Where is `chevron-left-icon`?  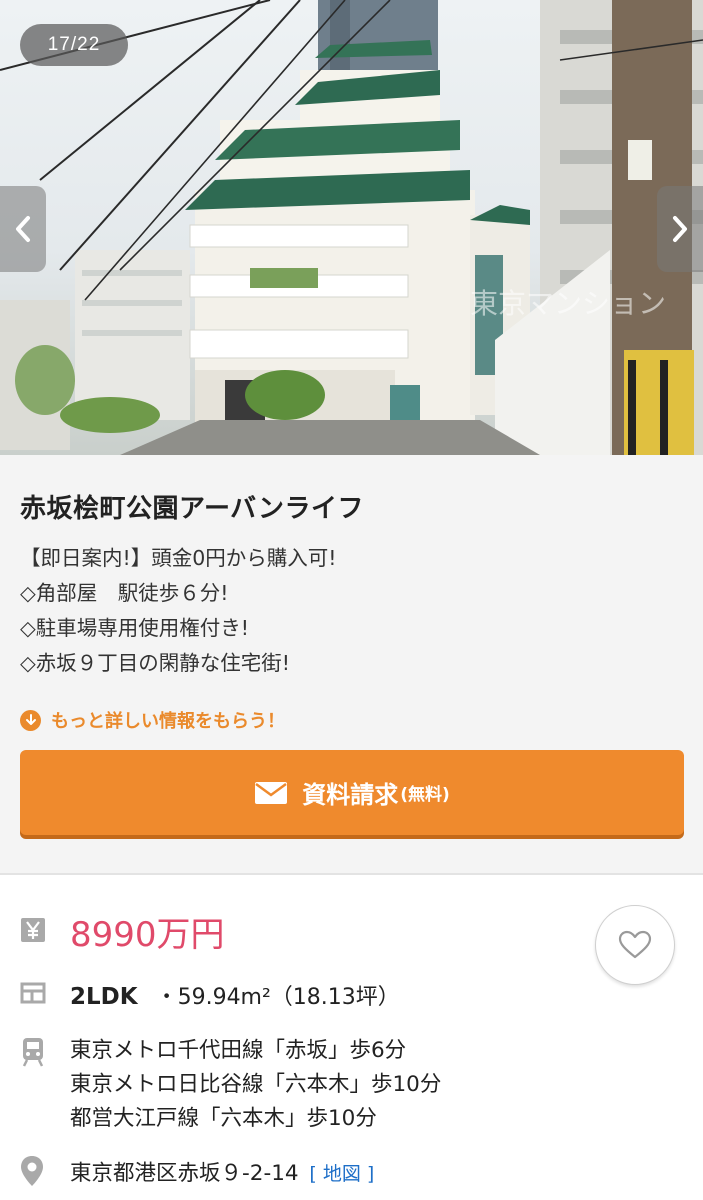 chevron-left-icon is located at coordinates (23, 229).